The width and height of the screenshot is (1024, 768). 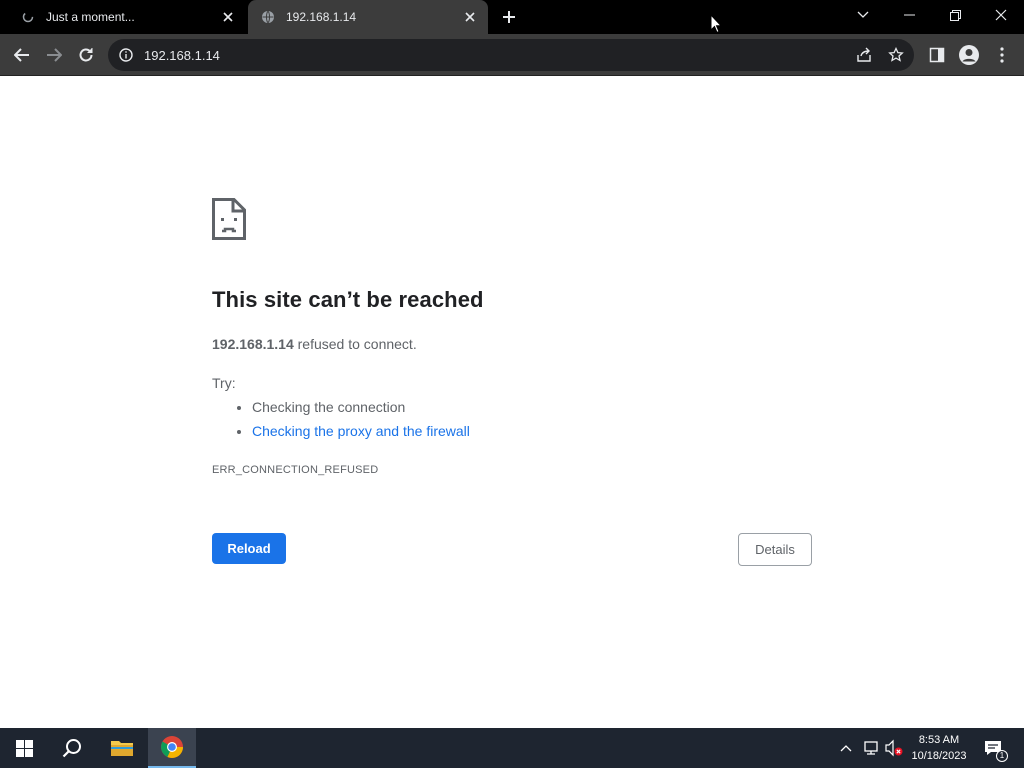 What do you see at coordinates (909, 15) in the screenshot?
I see `minimize-button` at bounding box center [909, 15].